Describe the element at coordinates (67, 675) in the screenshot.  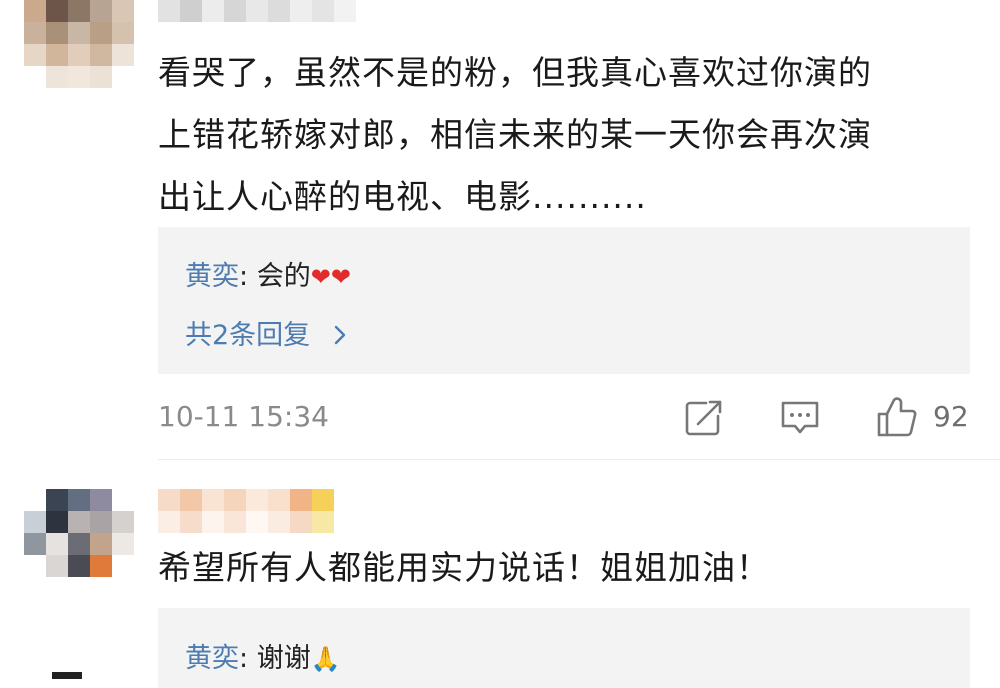
I see `partial-element` at that location.